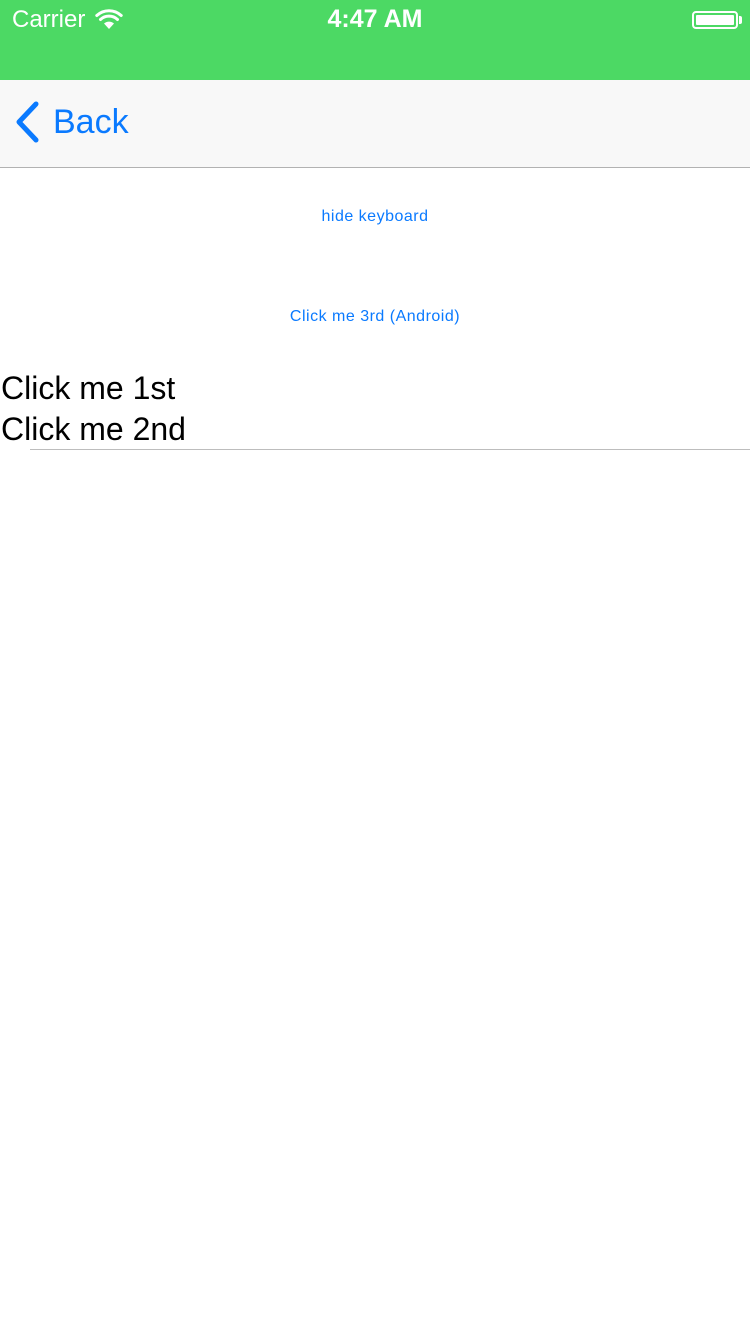 This screenshot has height=1334, width=750. What do you see at coordinates (88, 388) in the screenshot?
I see `click-me-first-text: Click me 1st` at bounding box center [88, 388].